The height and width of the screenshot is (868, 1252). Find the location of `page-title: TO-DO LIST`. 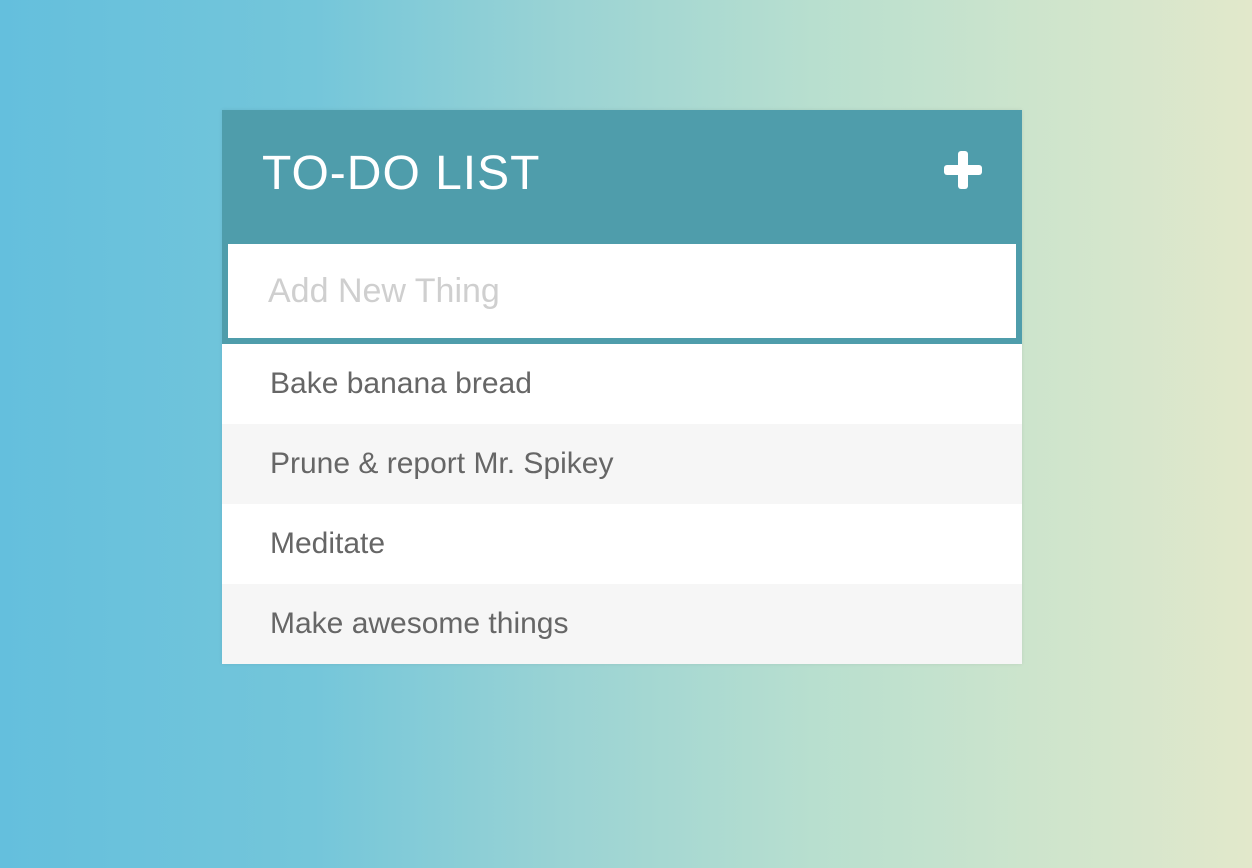

page-title: TO-DO LIST is located at coordinates (401, 173).